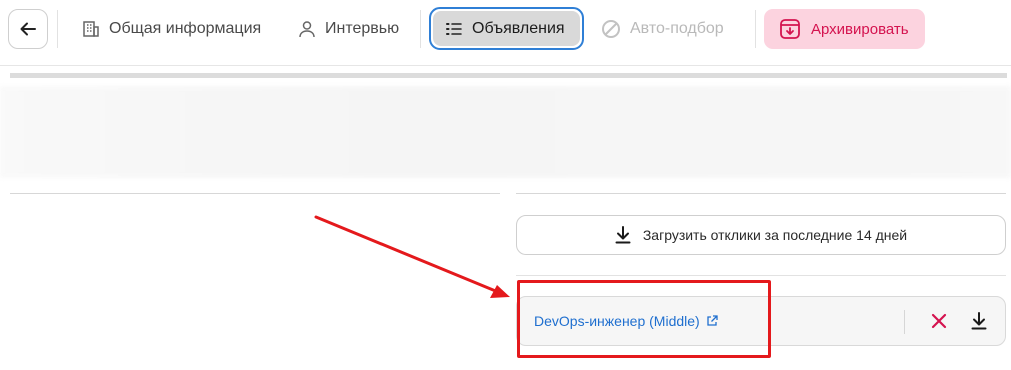 This screenshot has height=370, width=1011. I want to click on tab-ads: Объявления, so click(506, 28).